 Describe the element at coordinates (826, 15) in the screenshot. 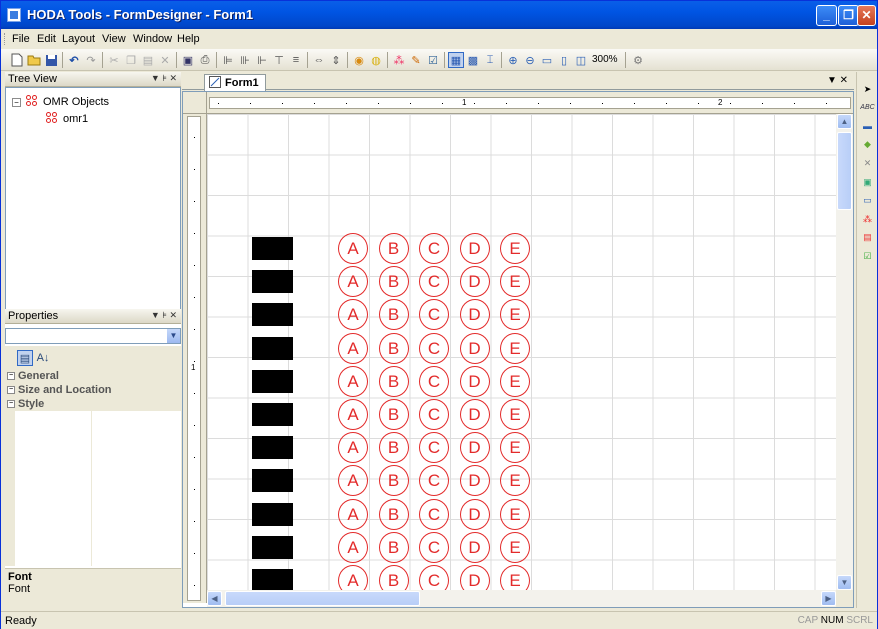

I see `minimize-button: _` at that location.